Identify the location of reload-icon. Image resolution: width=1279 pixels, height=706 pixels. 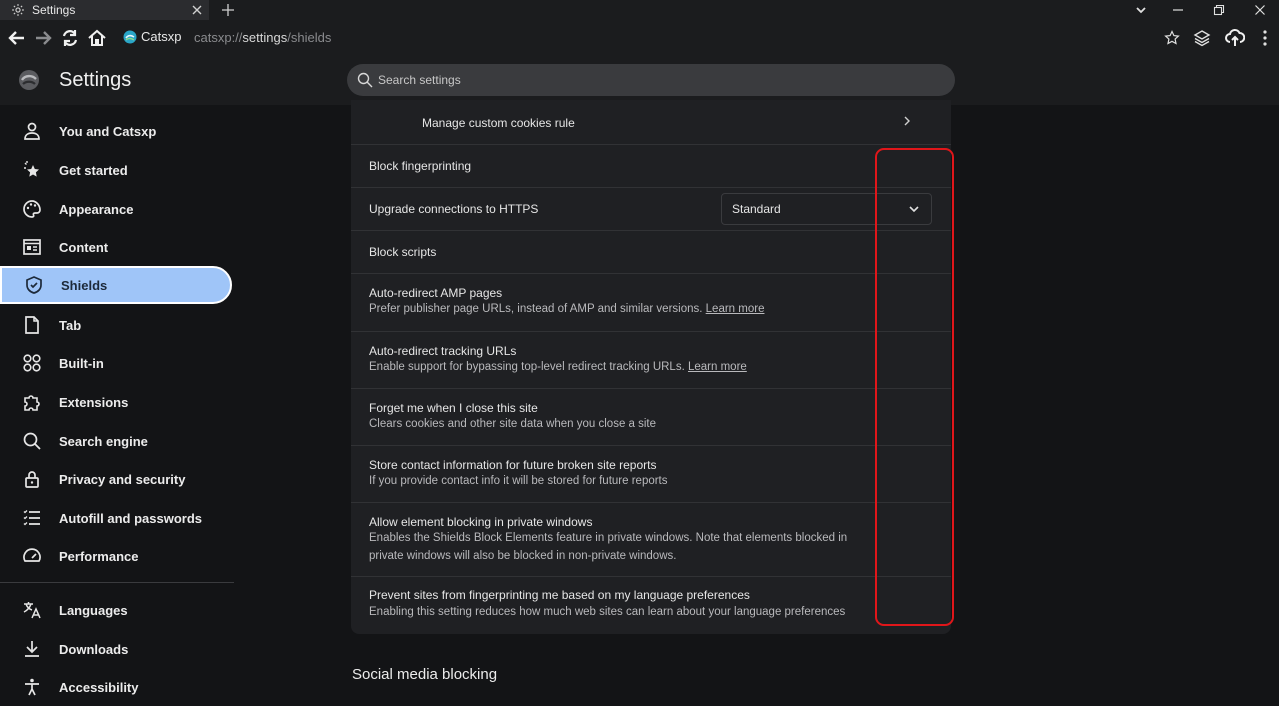
(70, 38).